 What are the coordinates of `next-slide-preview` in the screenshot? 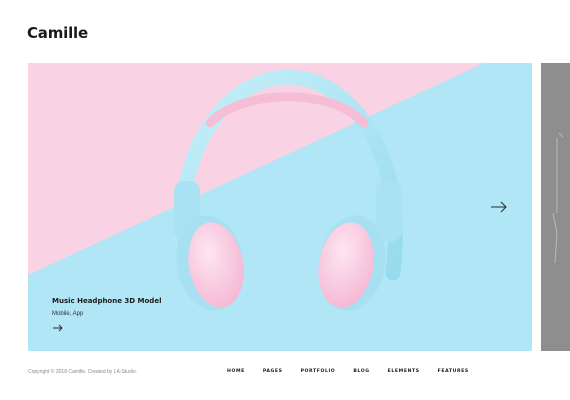 It's located at (555, 207).